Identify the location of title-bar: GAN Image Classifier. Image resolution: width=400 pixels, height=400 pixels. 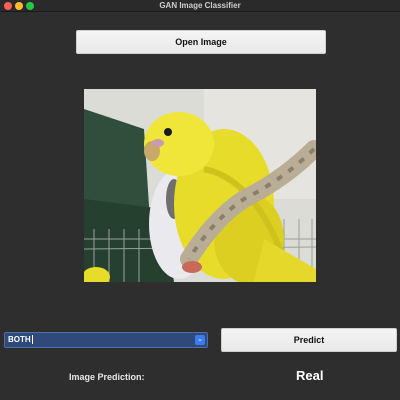
(200, 6).